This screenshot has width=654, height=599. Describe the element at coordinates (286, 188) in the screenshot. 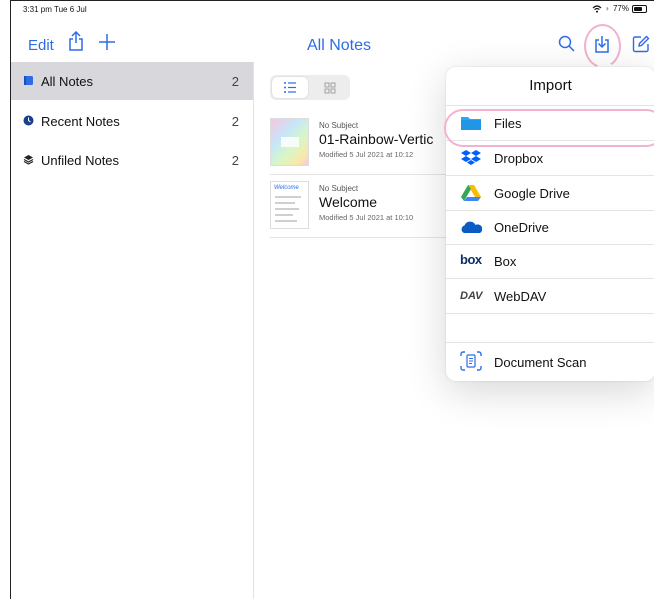

I see `thumbnail-heading: Welcome` at that location.